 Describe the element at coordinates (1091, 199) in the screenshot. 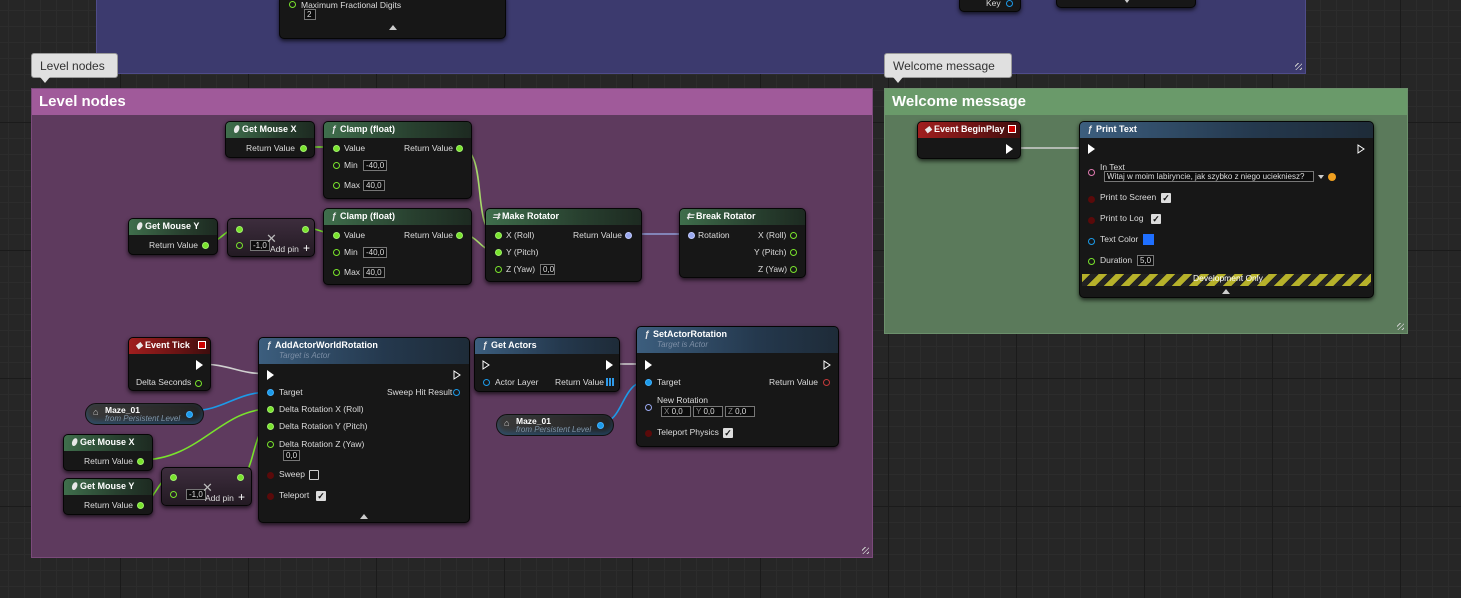

I see `pin-print-to-screen` at that location.